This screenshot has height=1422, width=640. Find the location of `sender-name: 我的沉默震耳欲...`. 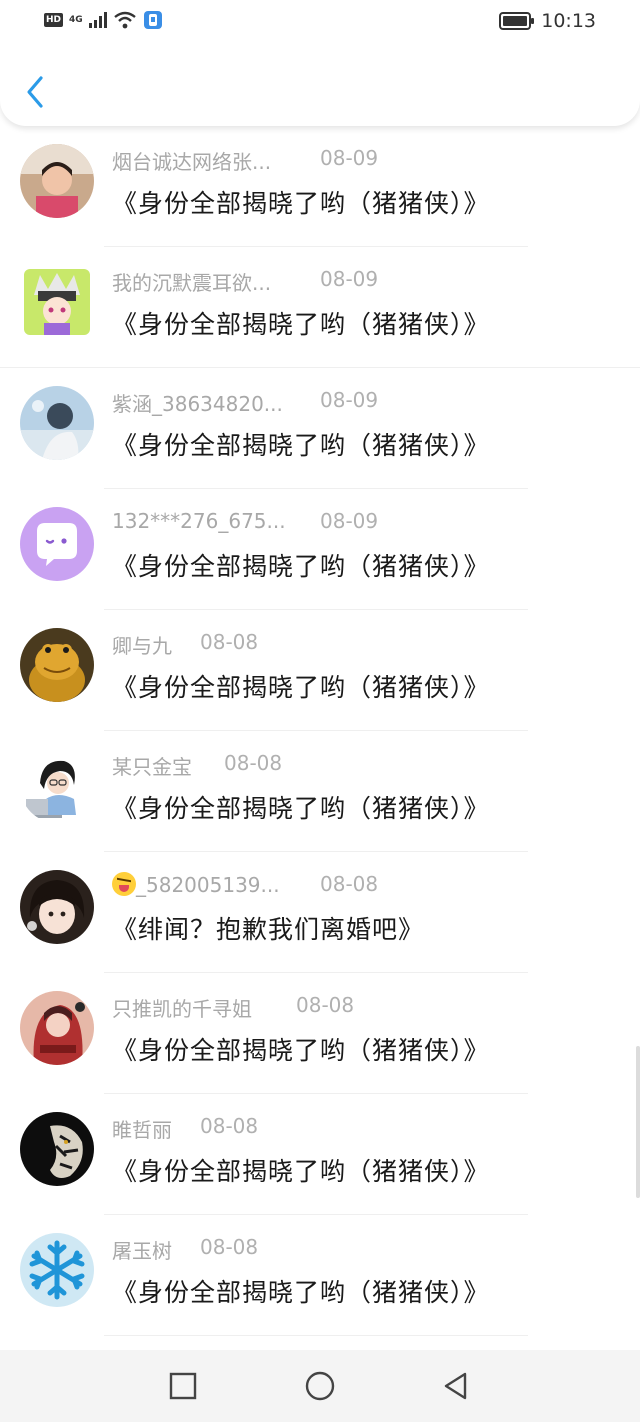

sender-name: 我的沉默震耳欲... is located at coordinates (192, 283).